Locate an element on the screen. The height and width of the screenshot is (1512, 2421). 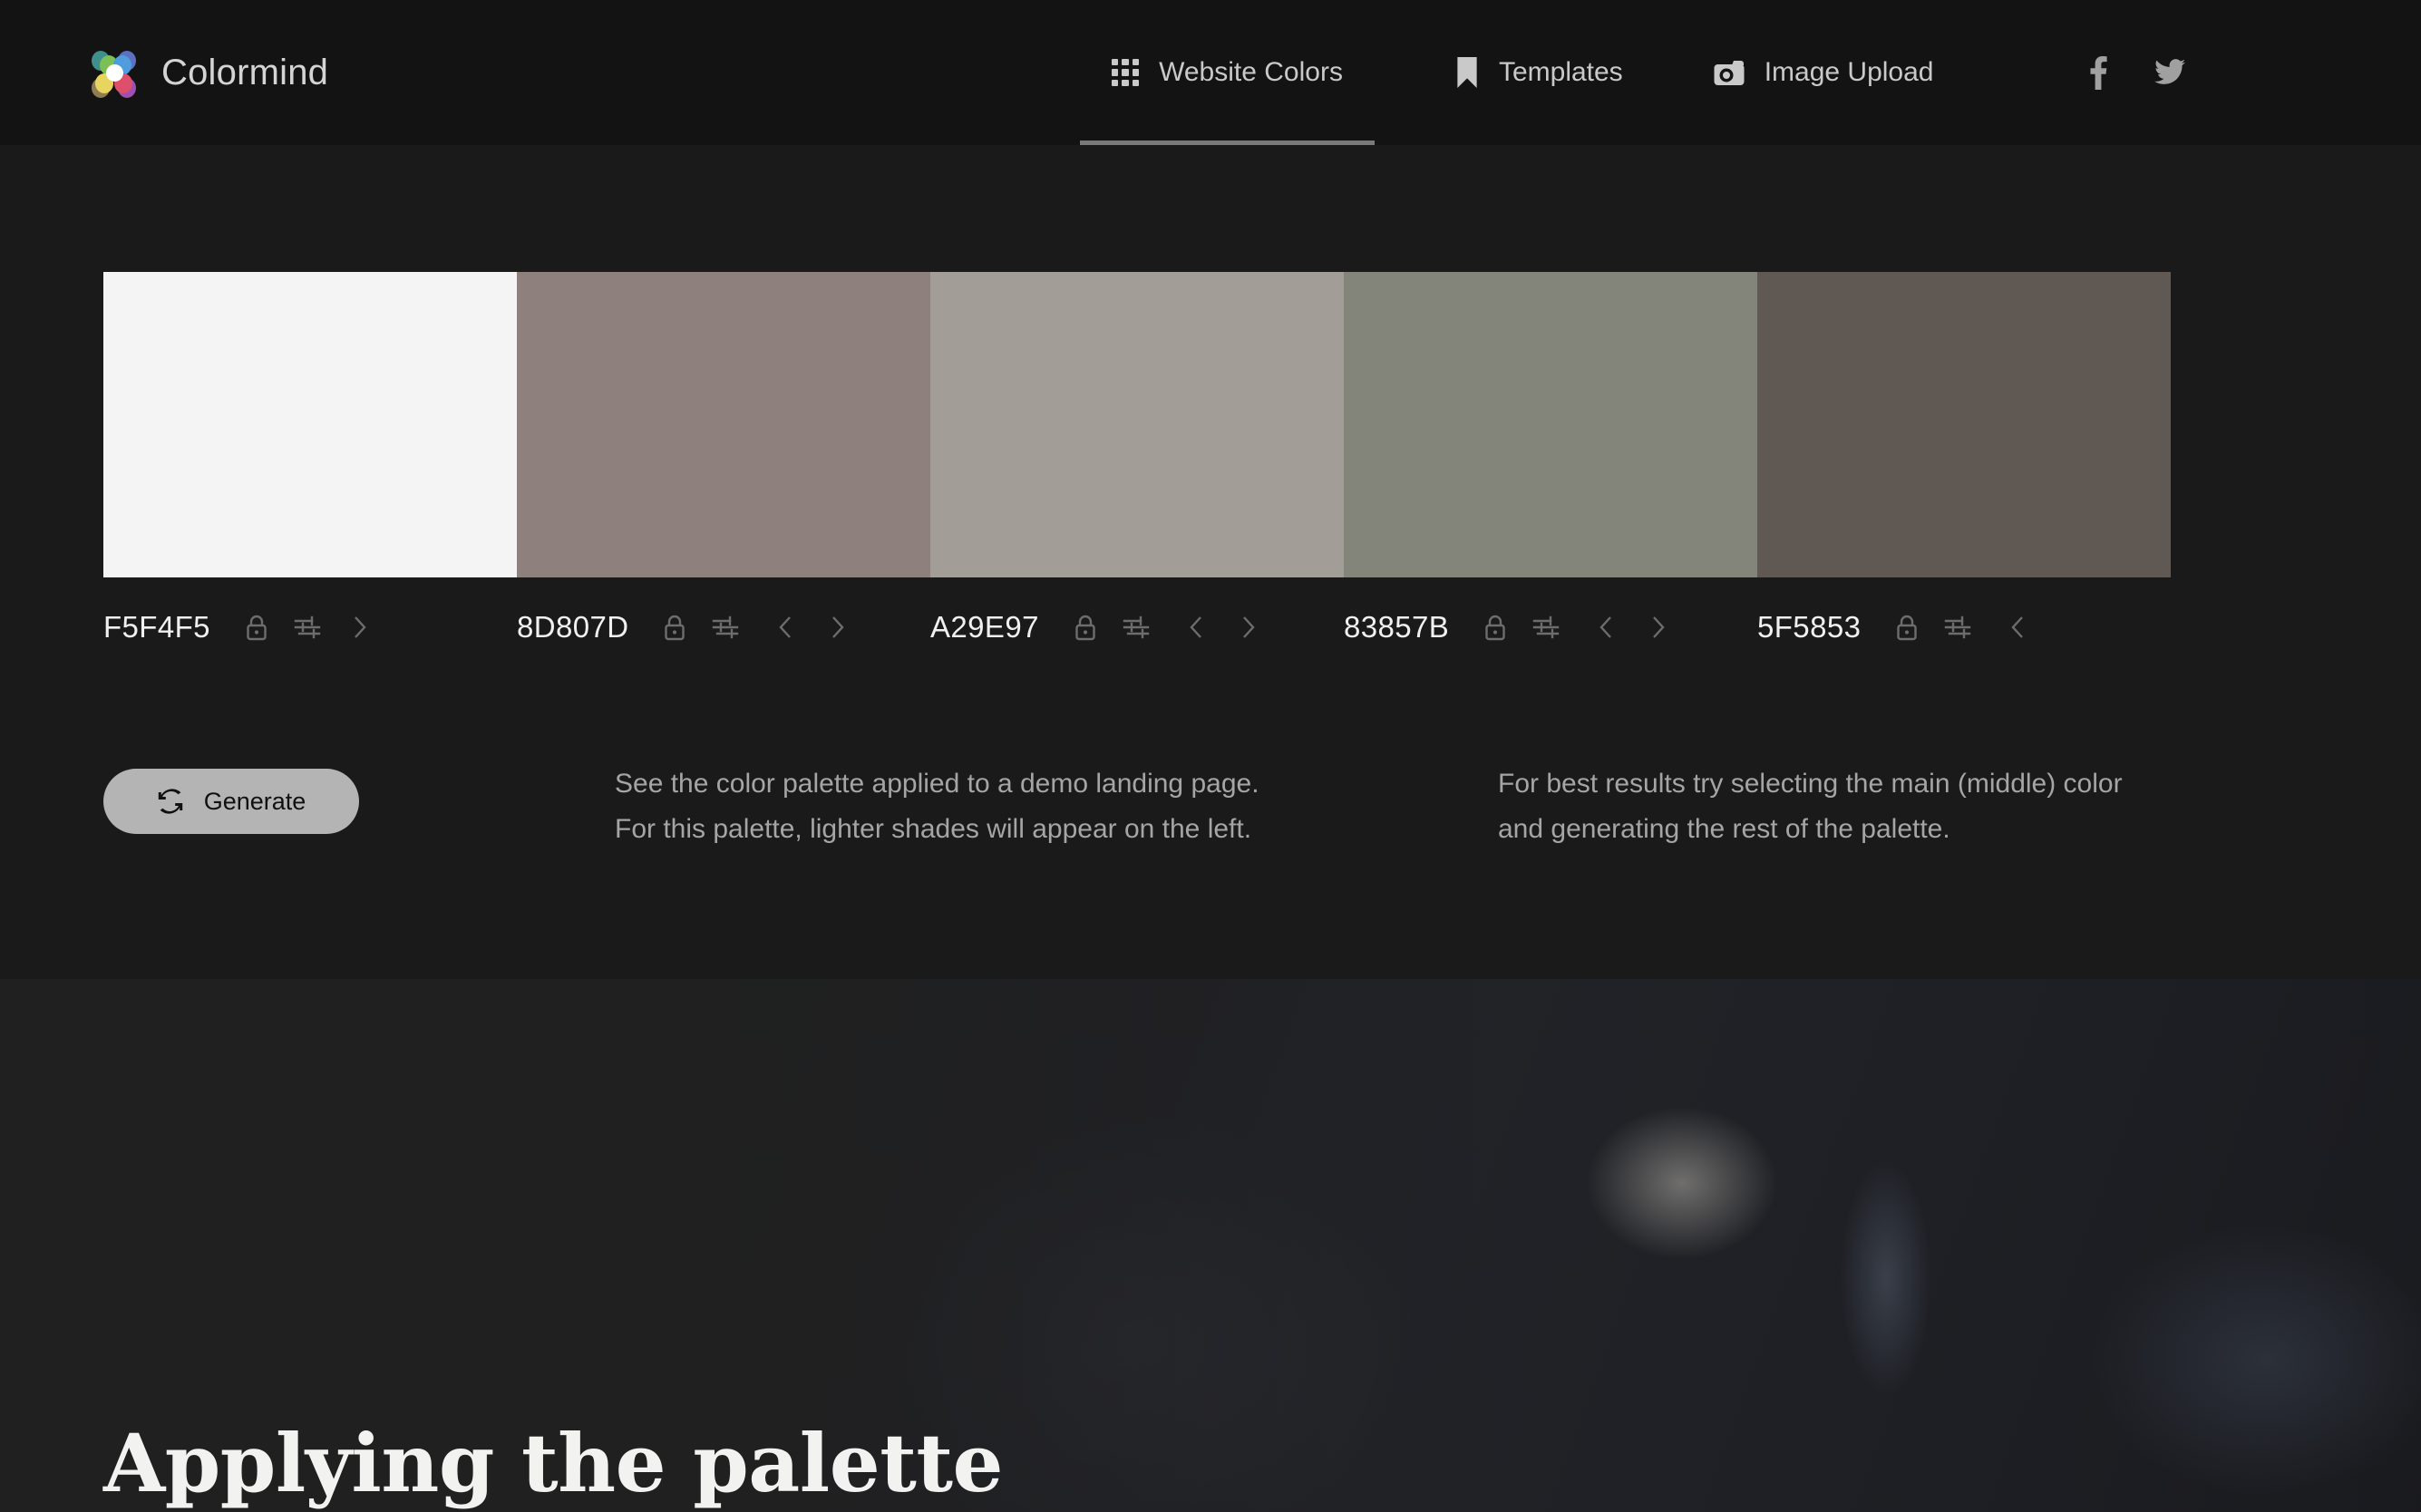
swatch-controls: 83857B is located at coordinates (1550, 627).